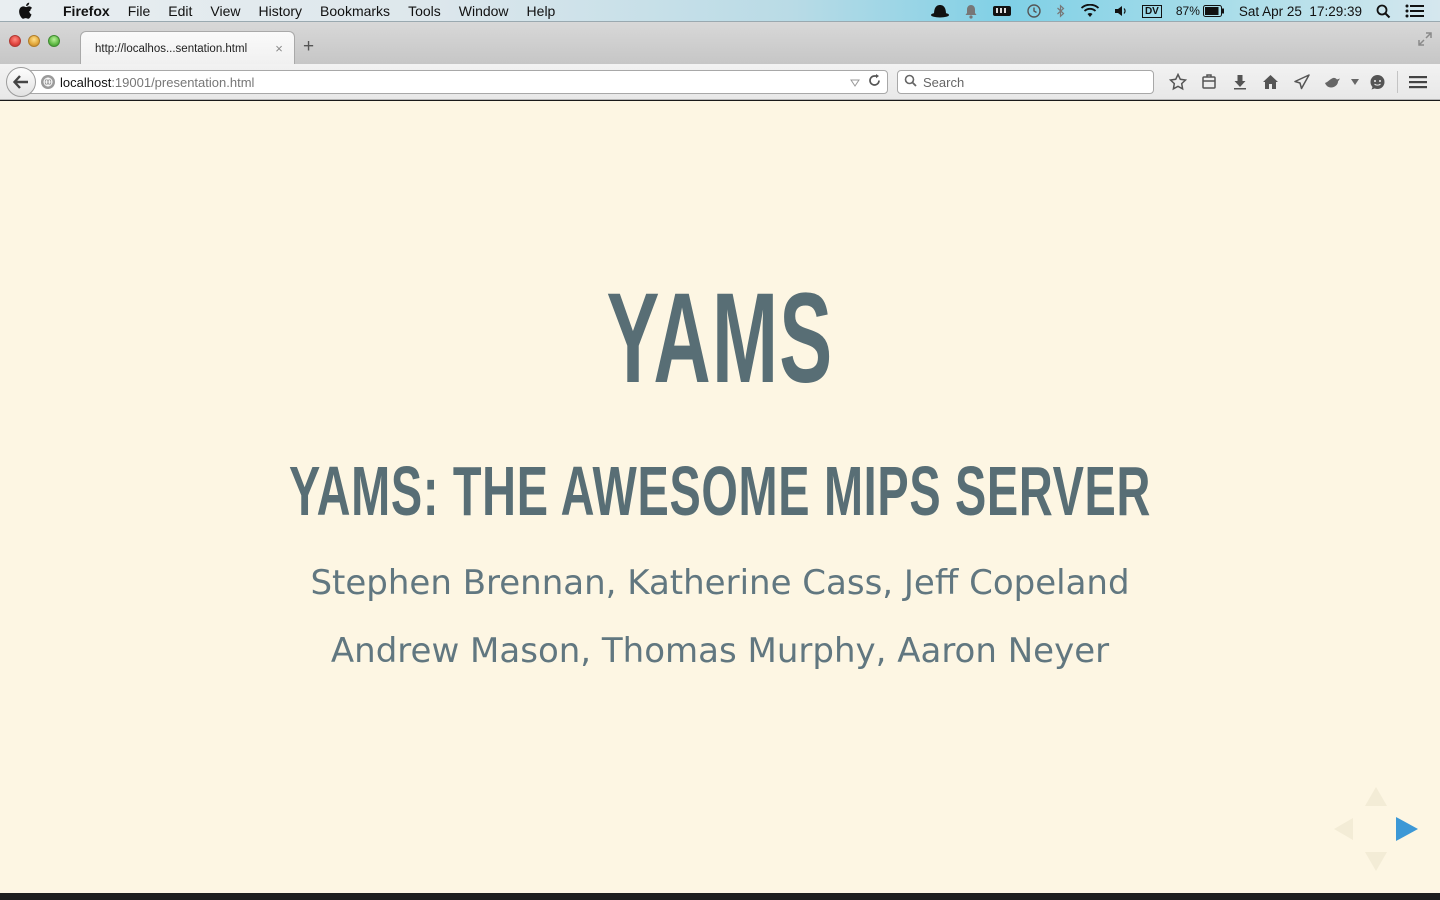  What do you see at coordinates (180, 11) in the screenshot?
I see `menu-edit: Edit` at bounding box center [180, 11].